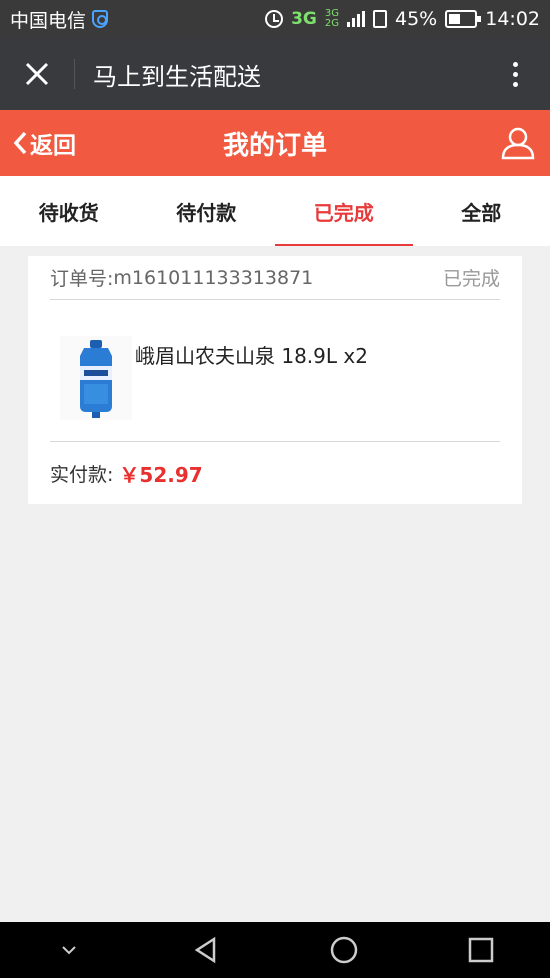  Describe the element at coordinates (275, 143) in the screenshot. I see `page-header: 返回 我的订单` at that location.